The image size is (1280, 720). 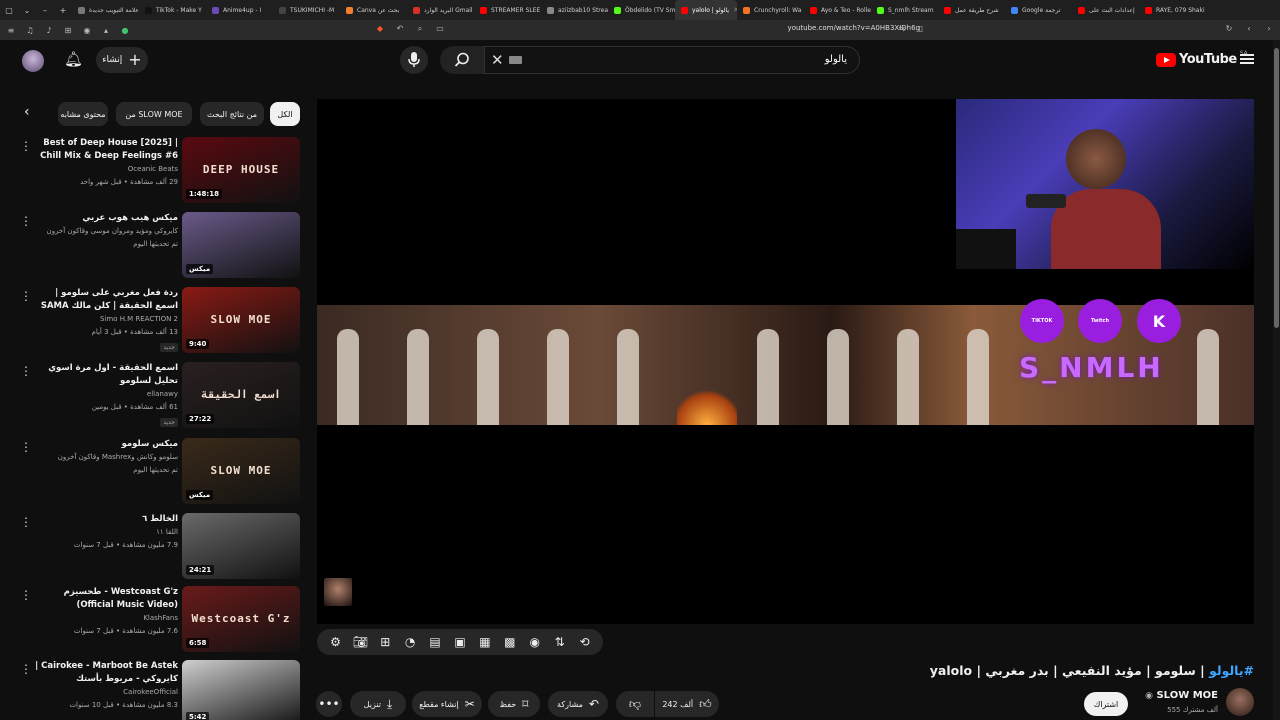 What do you see at coordinates (154, 114) in the screenshot?
I see `chip-from-channel: من SLOW MOE` at bounding box center [154, 114].